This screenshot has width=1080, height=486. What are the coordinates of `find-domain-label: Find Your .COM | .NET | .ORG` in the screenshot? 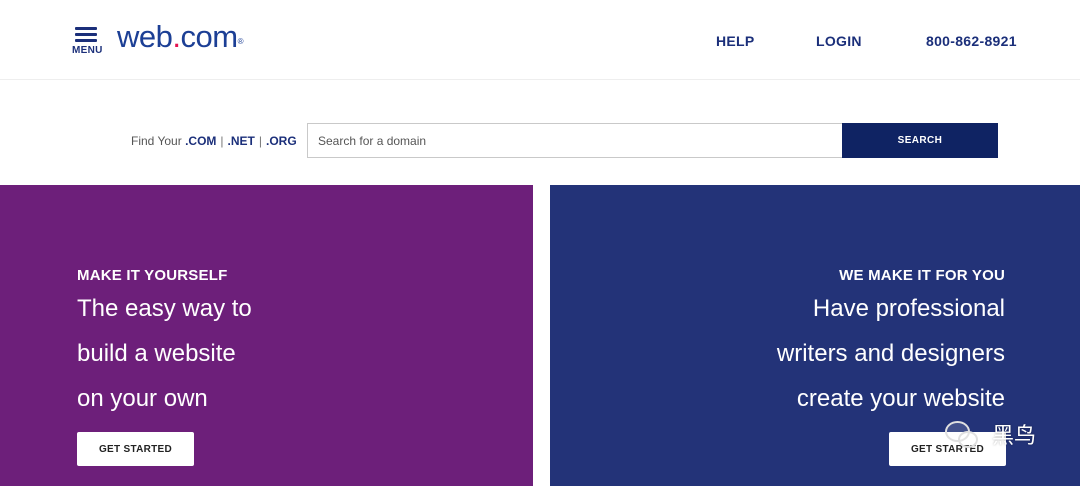 It's located at (214, 141).